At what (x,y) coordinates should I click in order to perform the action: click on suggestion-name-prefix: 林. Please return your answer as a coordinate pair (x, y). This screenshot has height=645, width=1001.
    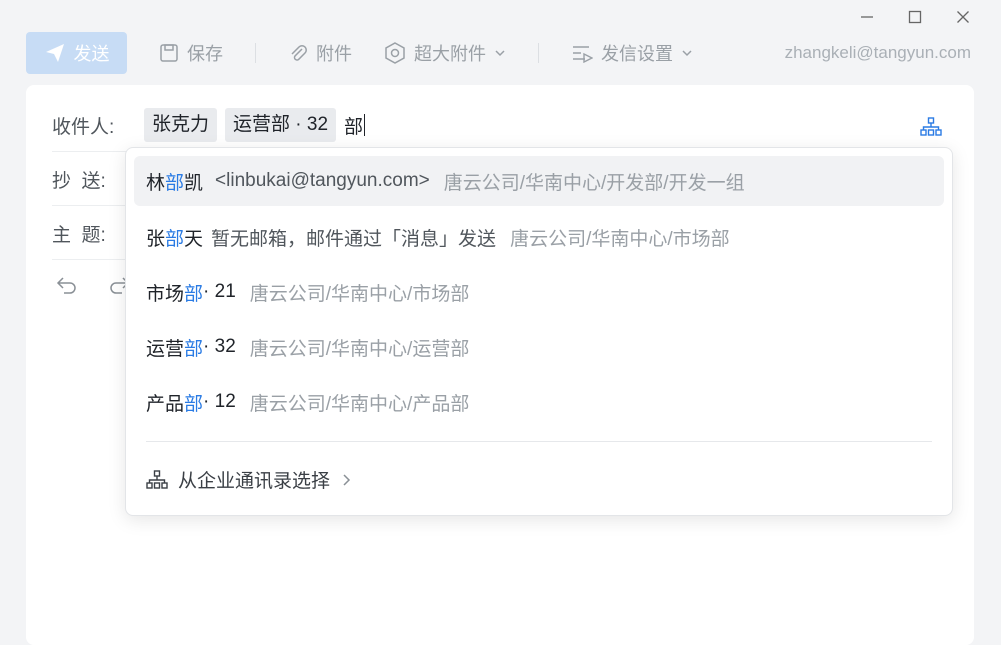
    Looking at the image, I should click on (156, 183).